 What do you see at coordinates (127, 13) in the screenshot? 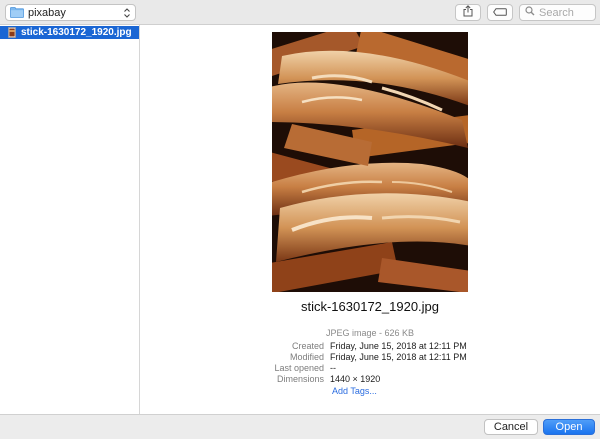
I see `chevron-updown-icon` at bounding box center [127, 13].